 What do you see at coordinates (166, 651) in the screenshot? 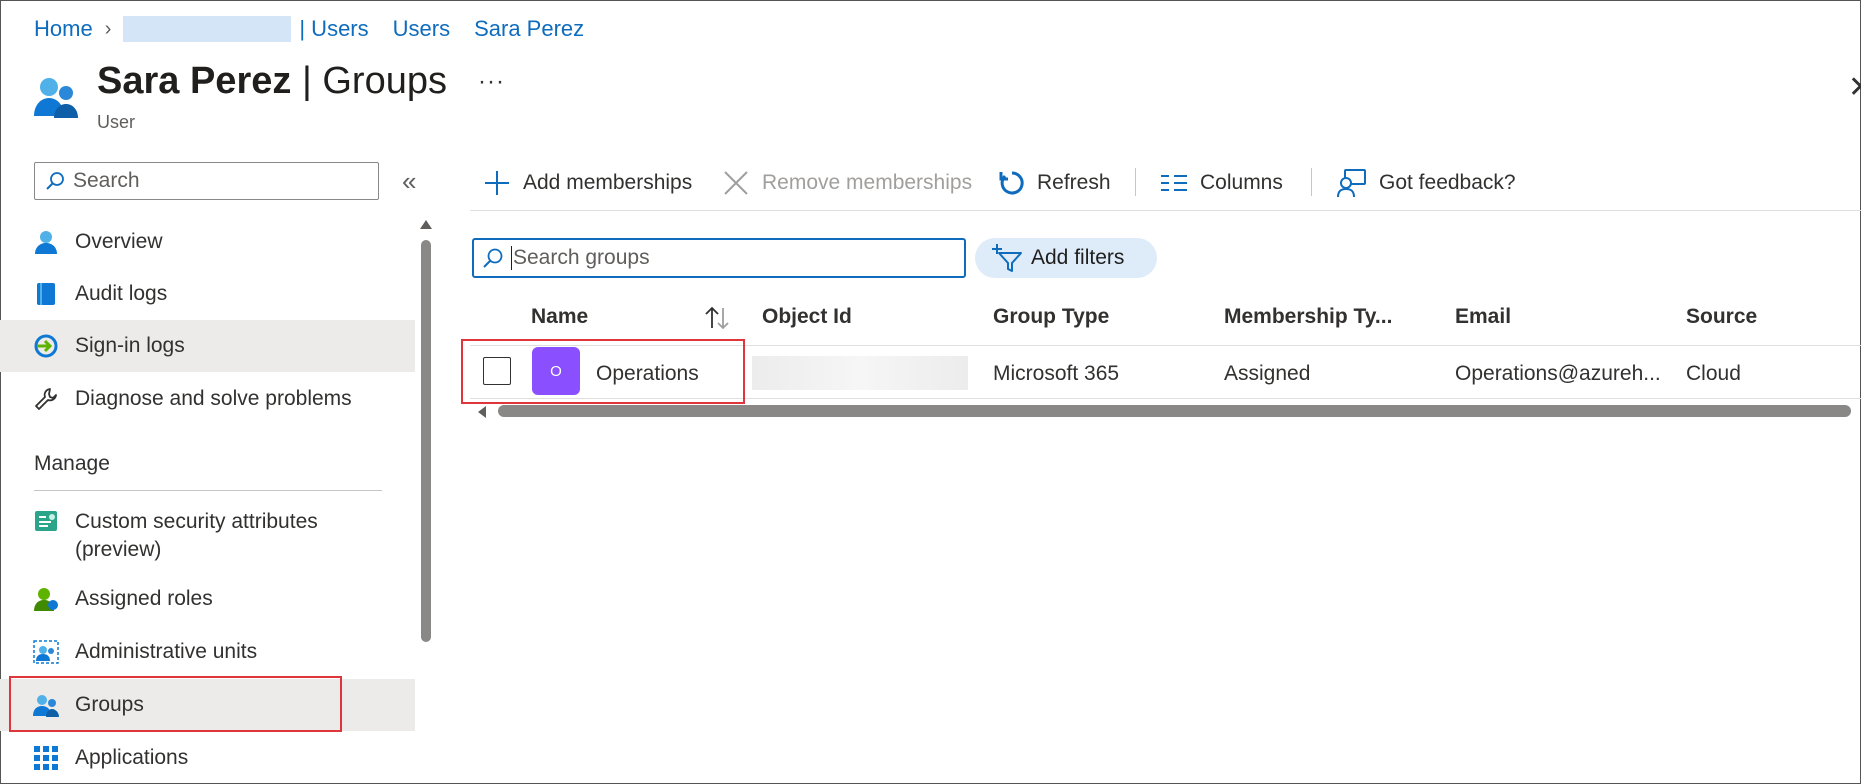
I see `sidebar-item-label: Administrative units` at bounding box center [166, 651].